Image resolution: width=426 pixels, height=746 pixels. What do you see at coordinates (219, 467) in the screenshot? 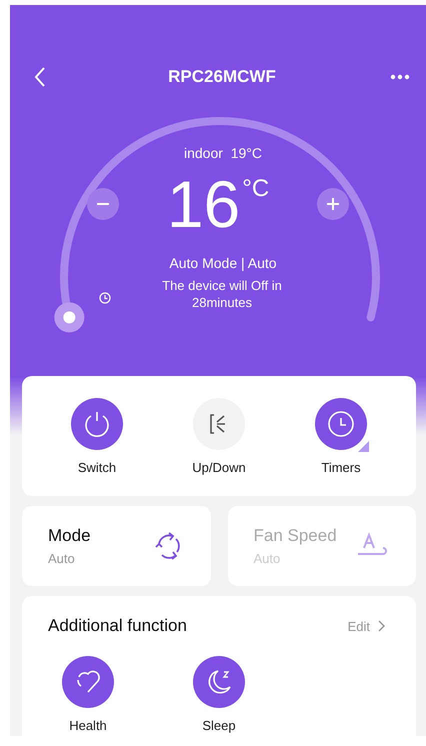
I see `control-label: Up/Down` at bounding box center [219, 467].